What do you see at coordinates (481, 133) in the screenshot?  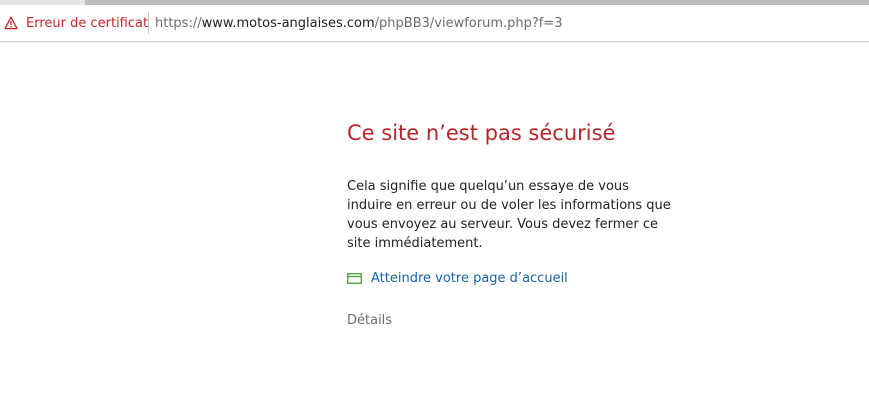 I see `page-title: Ce site n’est pas sécurisé` at bounding box center [481, 133].